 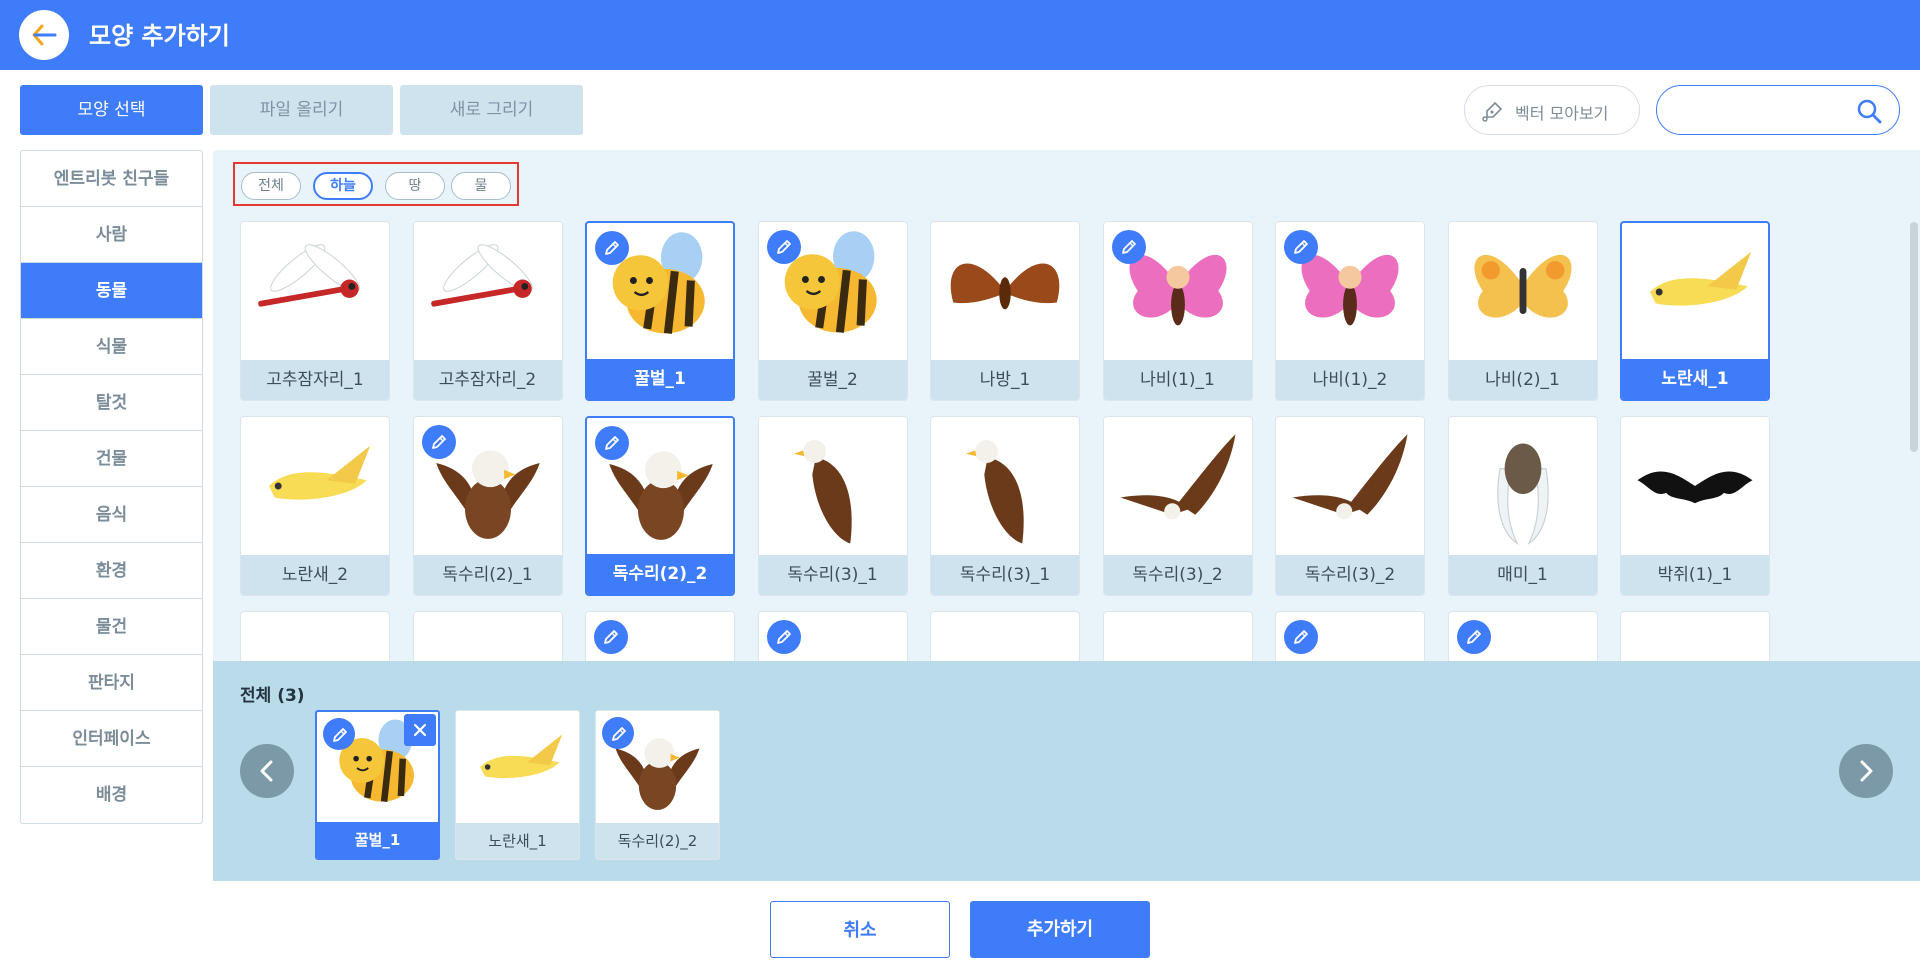 I want to click on shape-card-label: 나비(1)_1, so click(x=1177, y=380).